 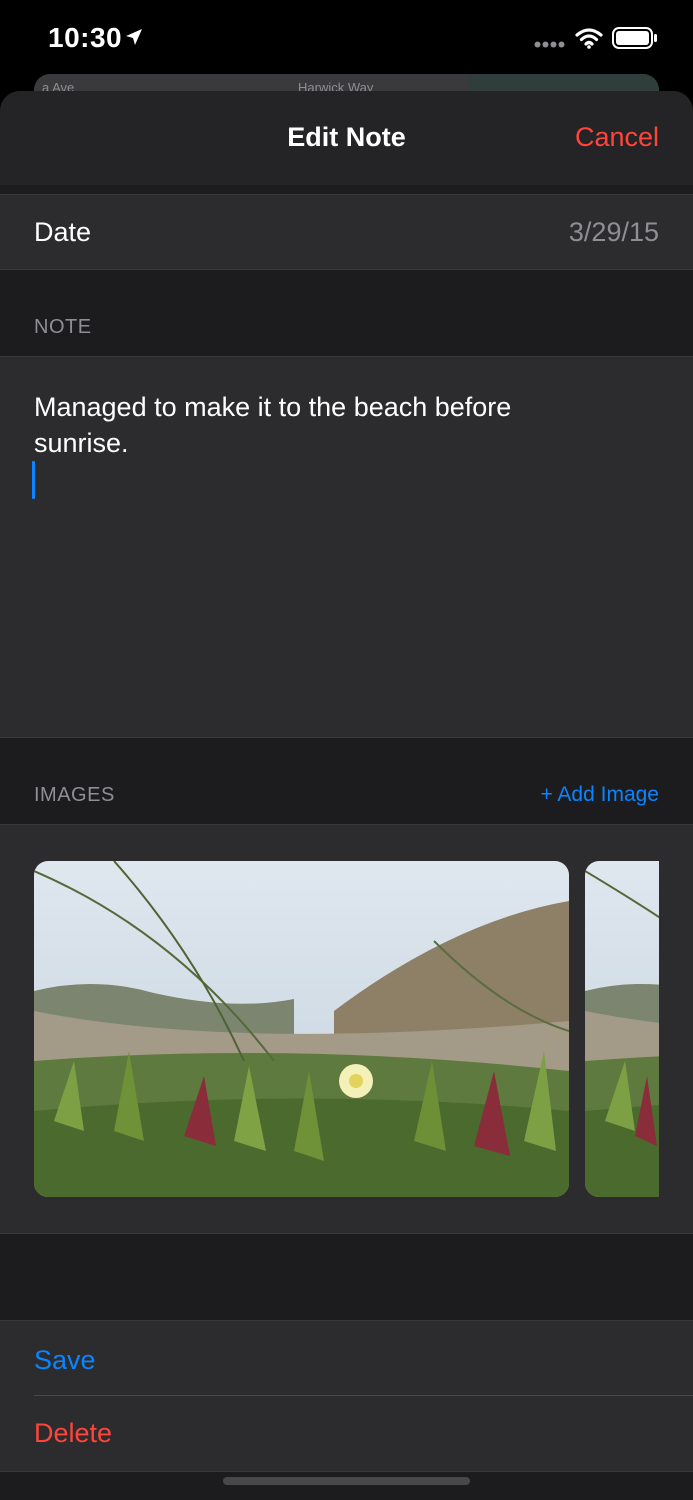 I want to click on home-indicator, so click(x=346, y=1481).